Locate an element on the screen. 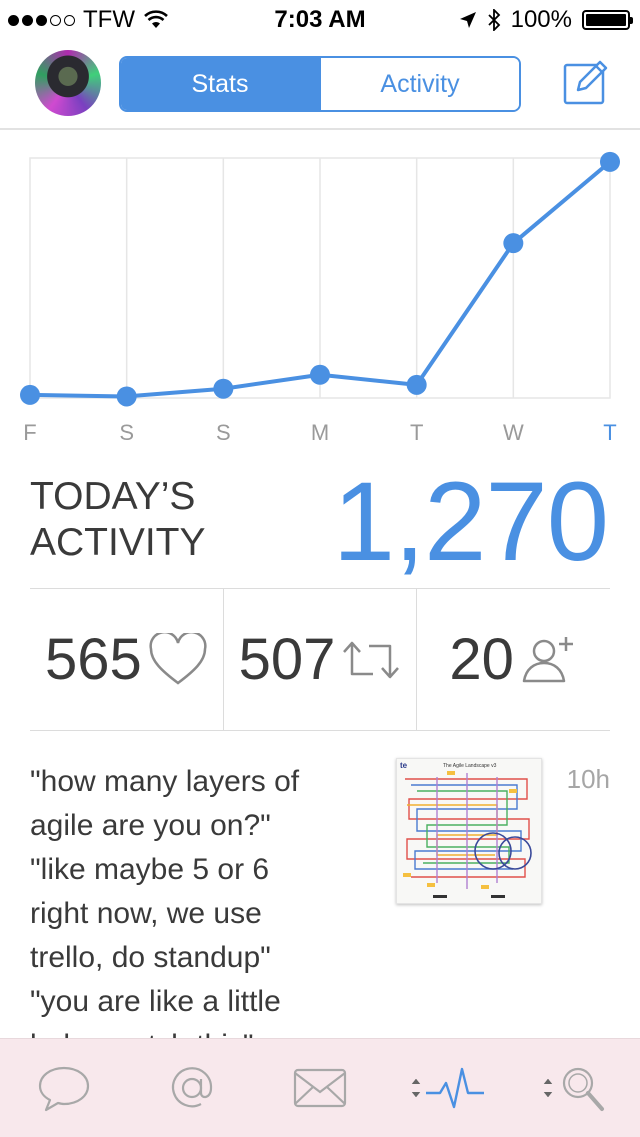 This screenshot has width=640, height=1137. add-follower-icon is located at coordinates (547, 659).